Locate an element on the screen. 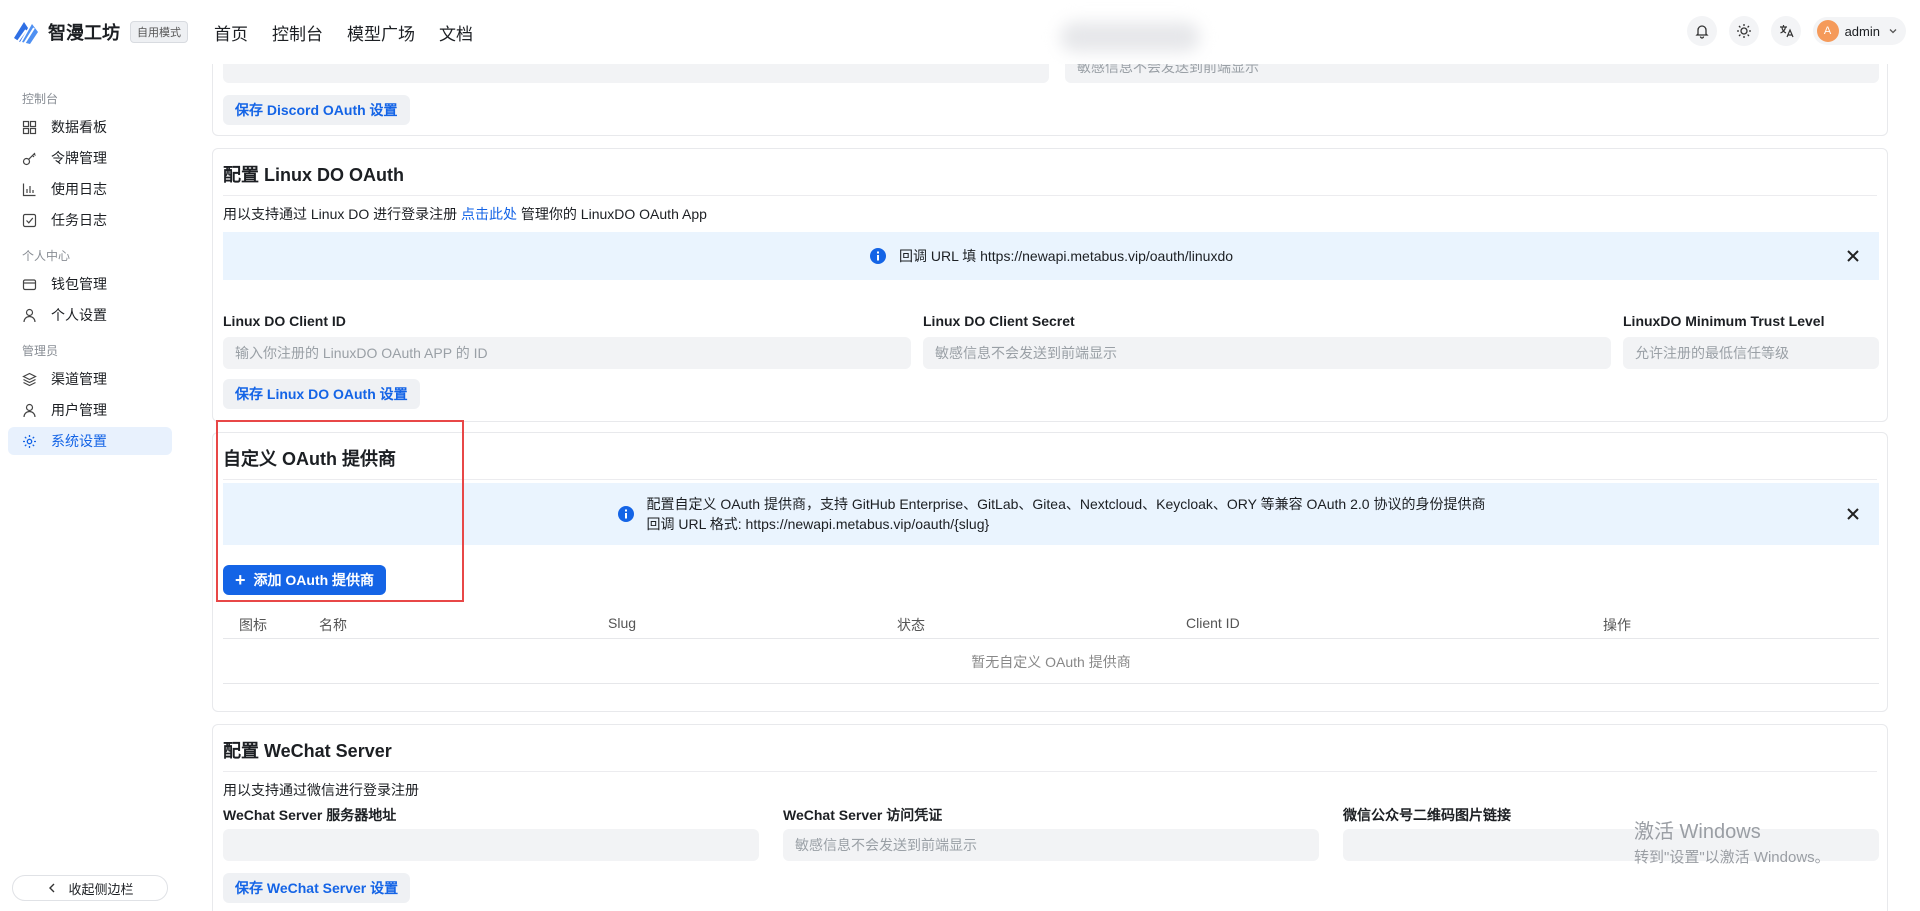 The height and width of the screenshot is (911, 1920). sidebar-item-users: 用户管理 is located at coordinates (90, 410).